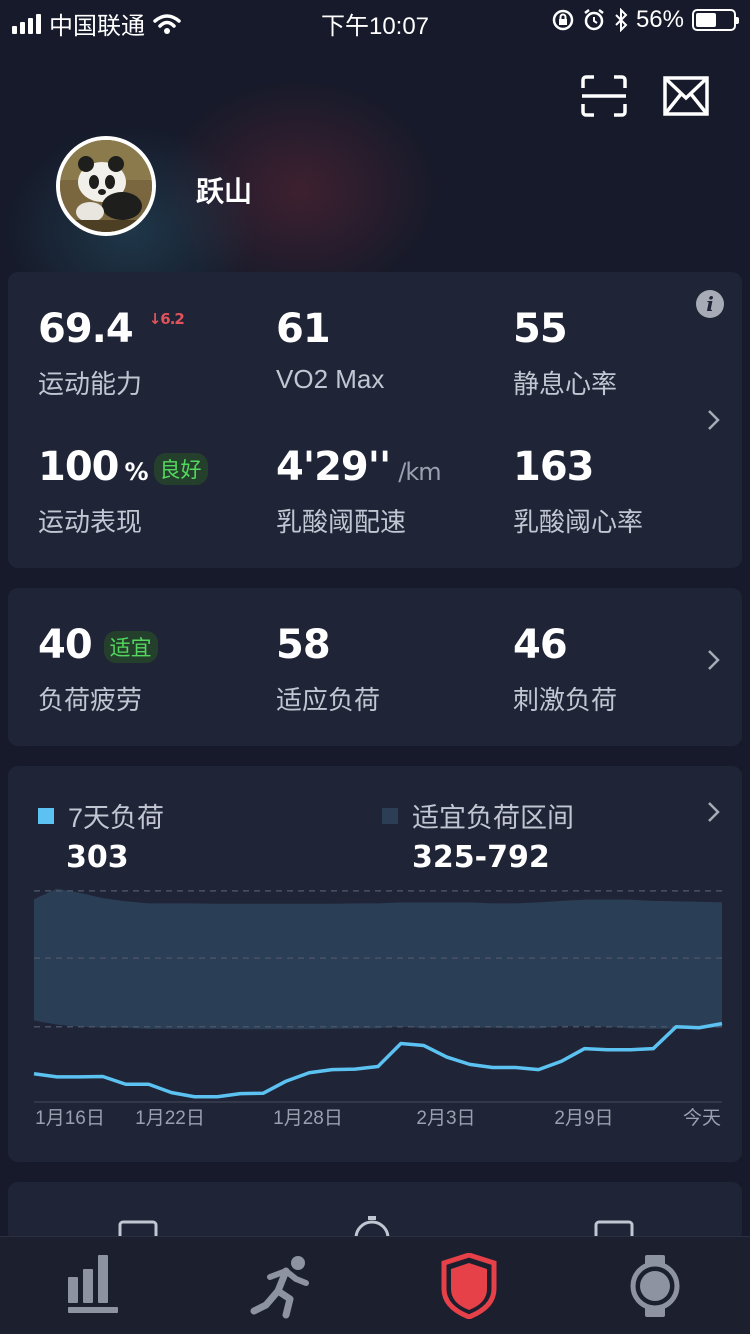  Describe the element at coordinates (111, 353) in the screenshot. I see `metric-sport-ability: 69.4 ↓6.2 运动能力` at that location.